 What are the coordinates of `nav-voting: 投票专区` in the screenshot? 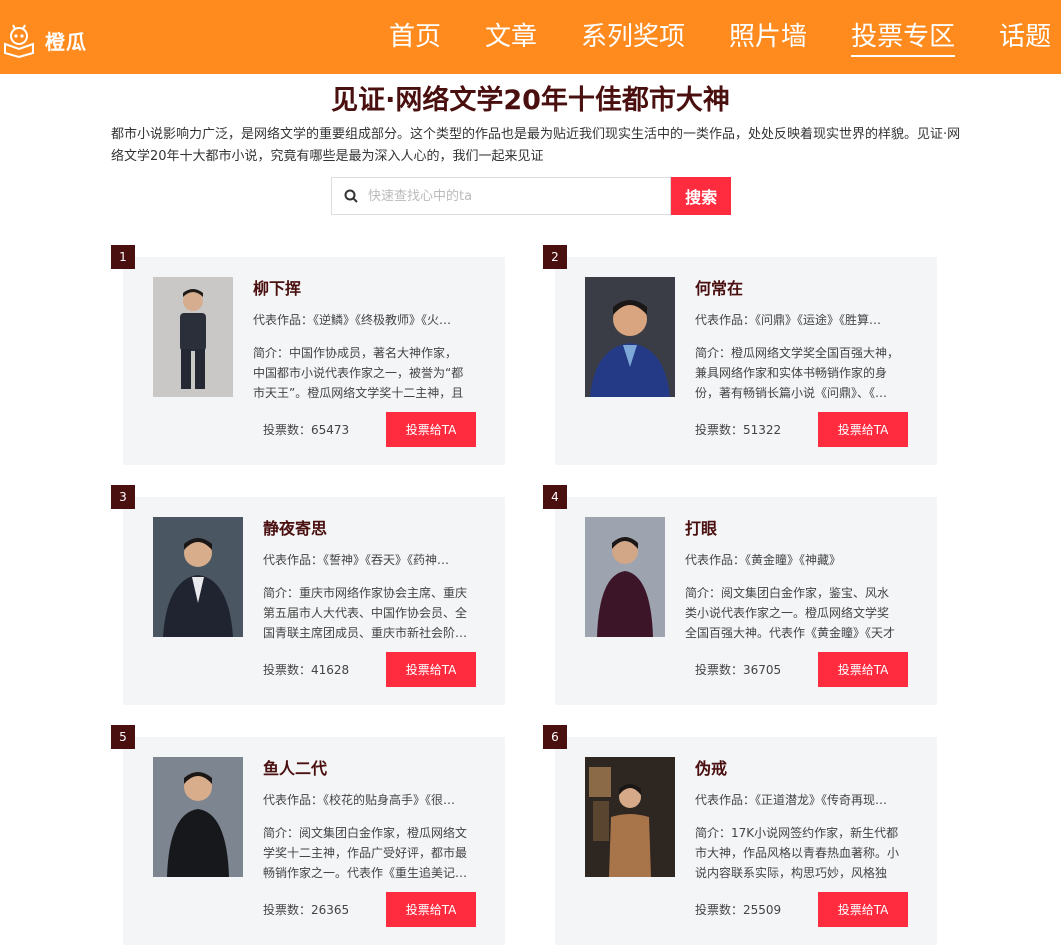 It's located at (903, 37).